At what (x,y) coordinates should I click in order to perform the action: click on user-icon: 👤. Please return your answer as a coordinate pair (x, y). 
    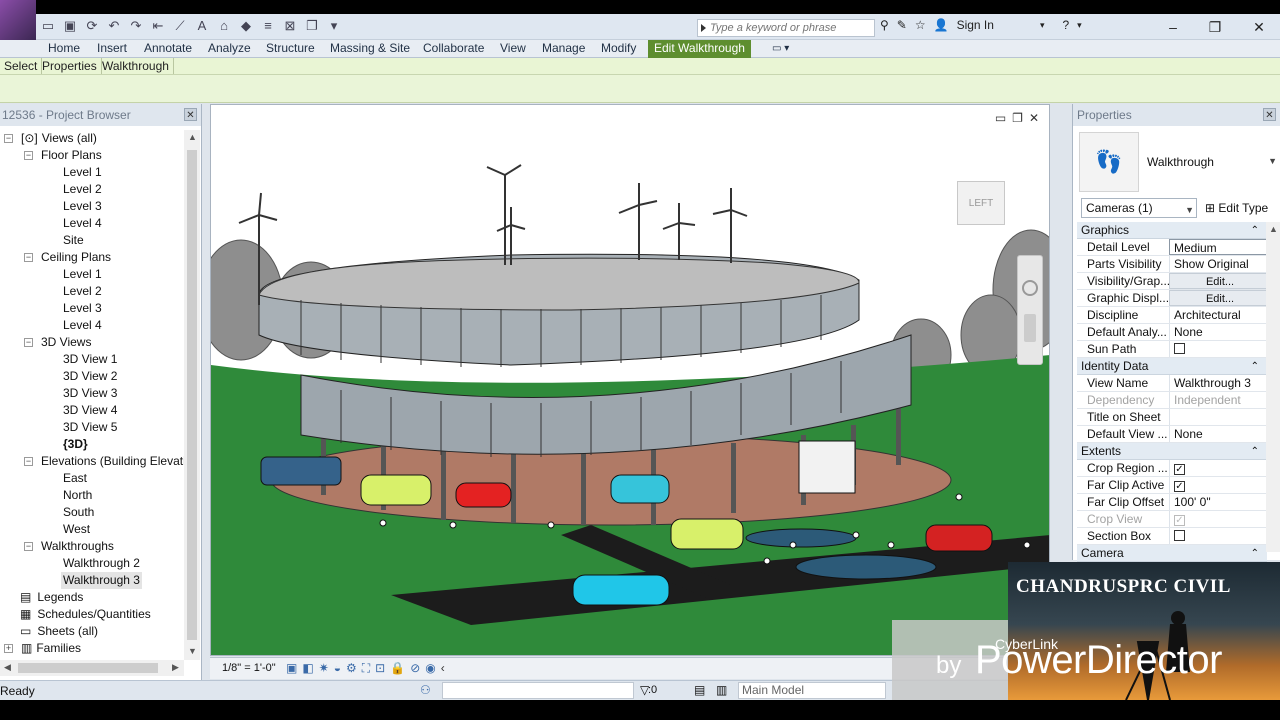
    Looking at the image, I should click on (941, 25).